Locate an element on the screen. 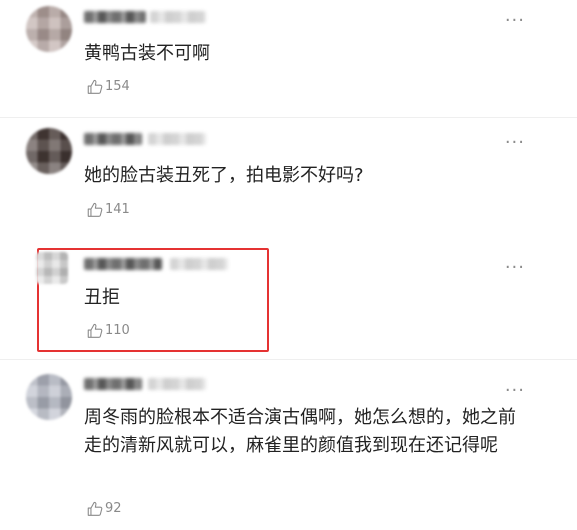  like-count: 141 is located at coordinates (117, 209).